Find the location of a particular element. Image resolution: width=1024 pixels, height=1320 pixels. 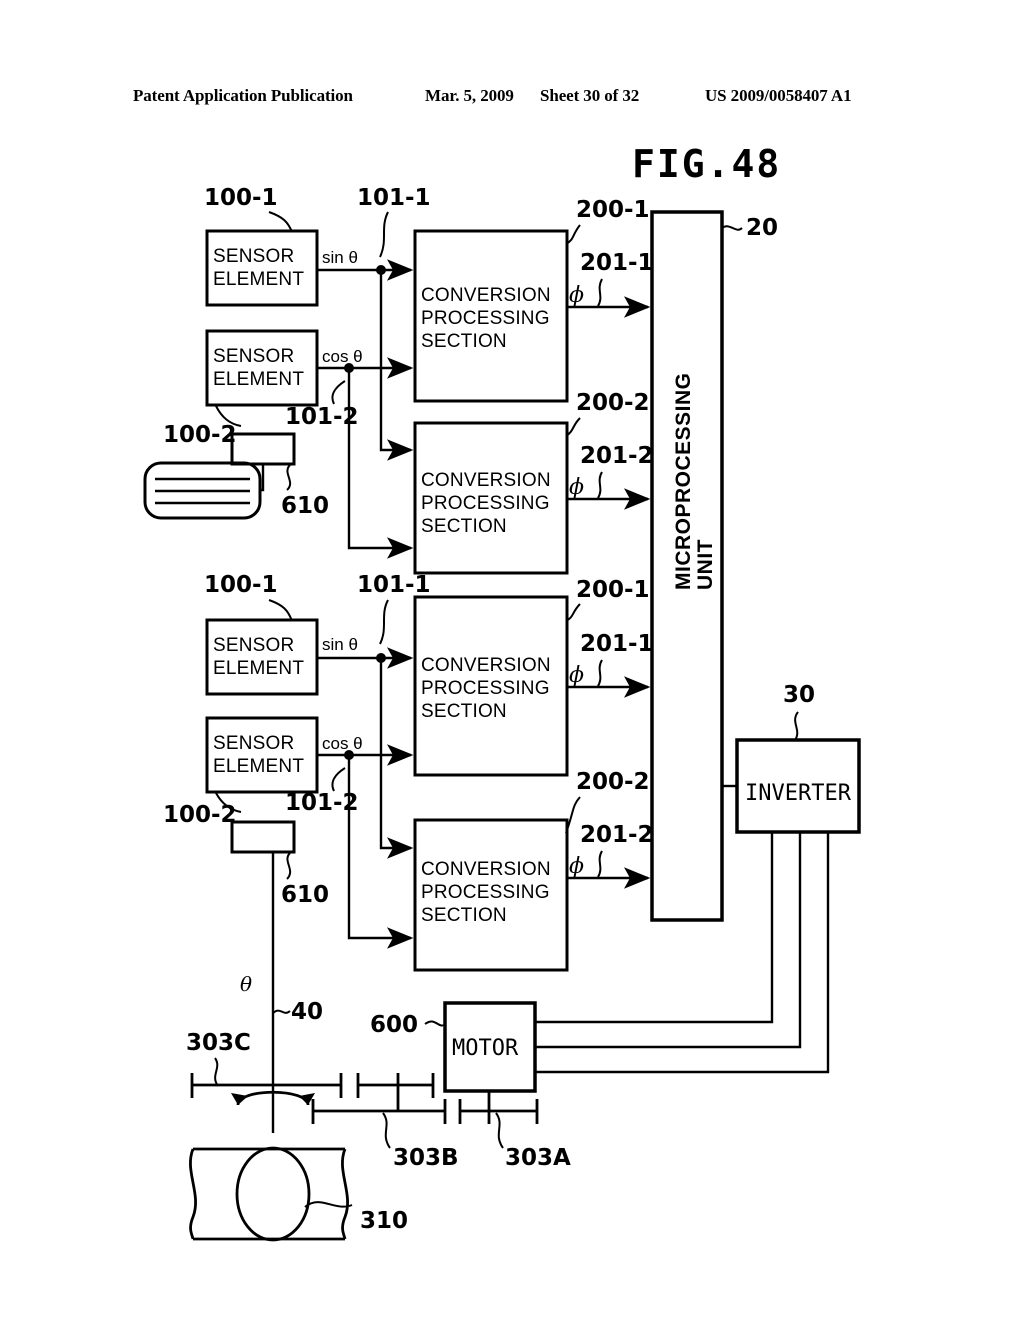

sensor-element-2a-box is located at coordinates (262, 657).